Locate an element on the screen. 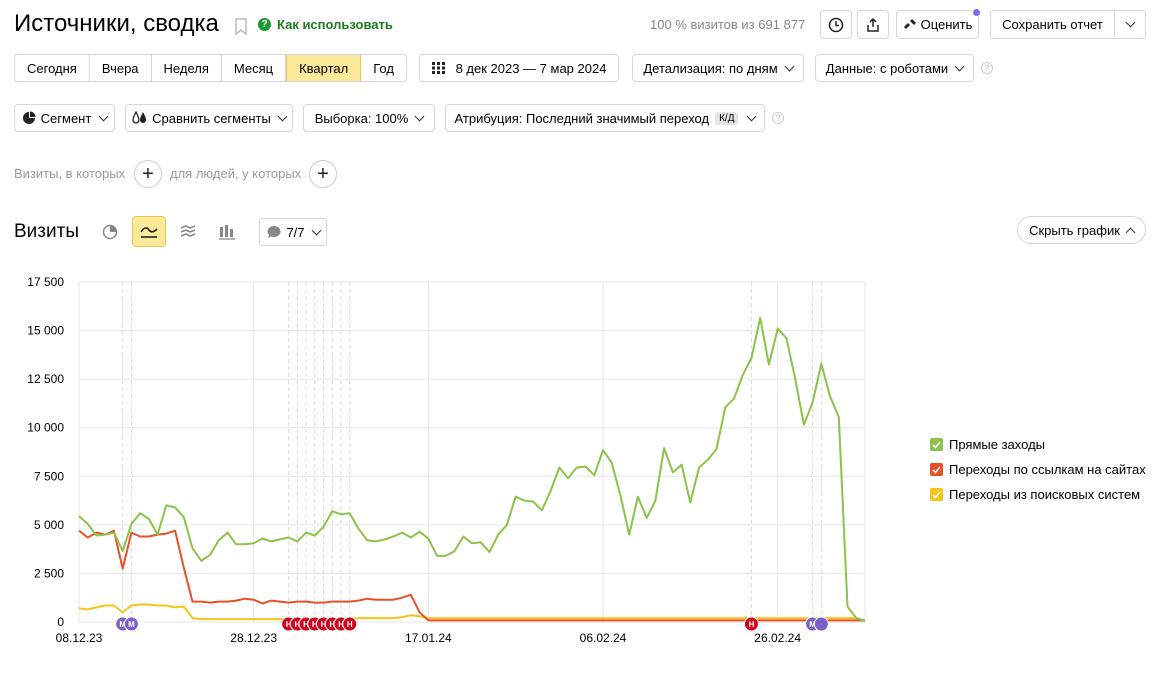 This screenshot has height=692, width=1163. segment-label: Сегмент is located at coordinates (66, 118).